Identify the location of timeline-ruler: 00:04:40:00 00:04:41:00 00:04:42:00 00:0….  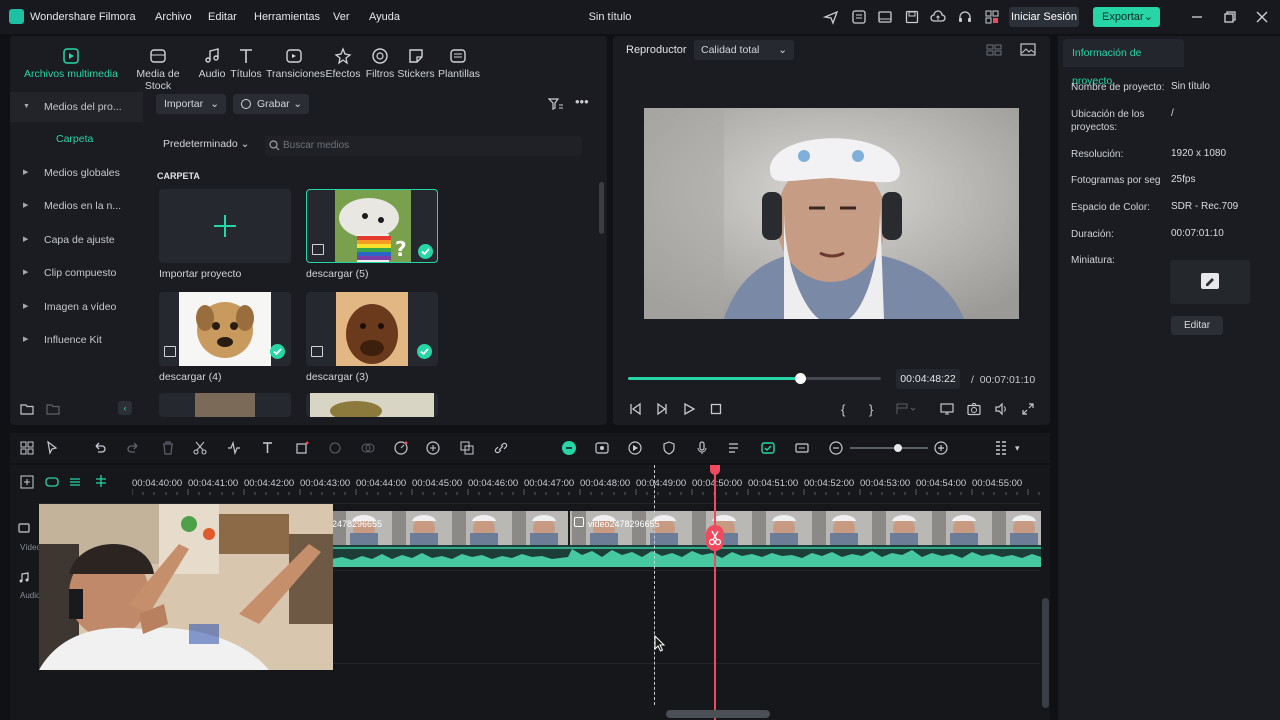
(591, 480).